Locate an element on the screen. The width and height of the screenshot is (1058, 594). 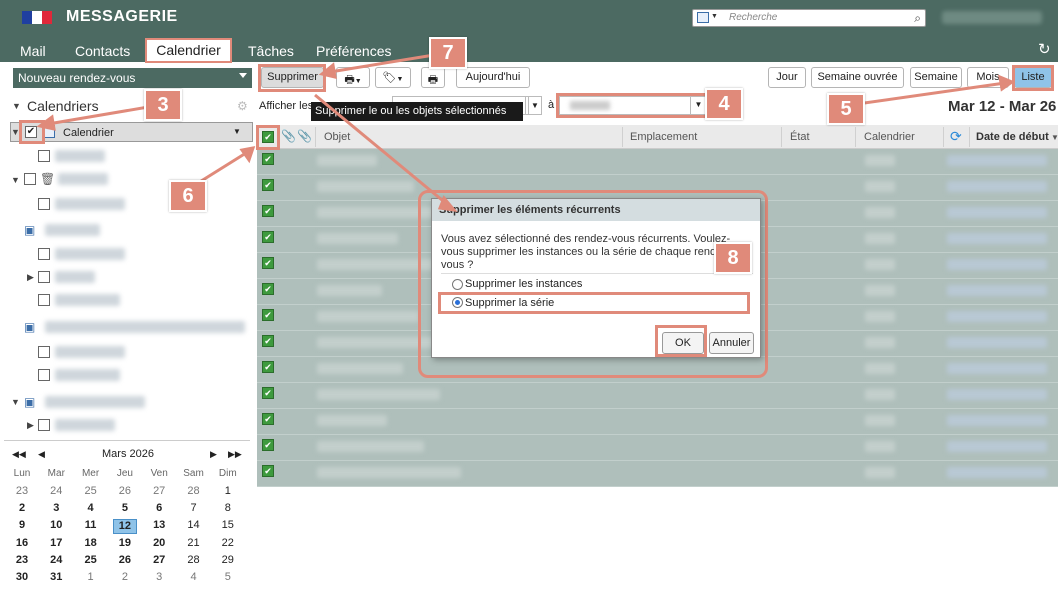
radio-instances-label: Supprimer les instances is located at coordinates (523, 284).